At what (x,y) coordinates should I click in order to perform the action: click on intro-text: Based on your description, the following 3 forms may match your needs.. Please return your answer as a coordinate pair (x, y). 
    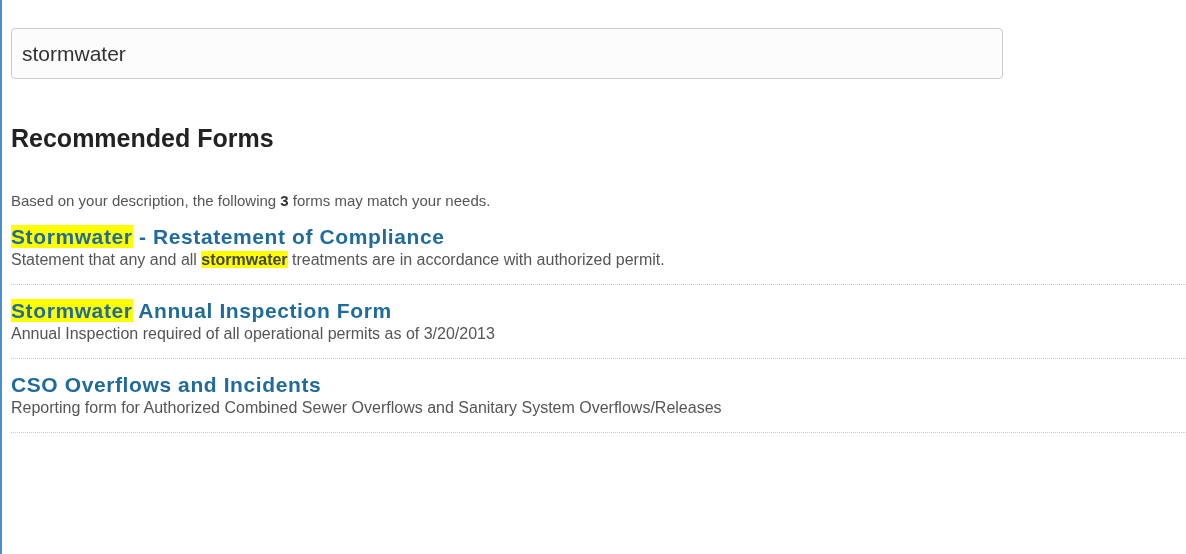
    Looking at the image, I should click on (251, 201).